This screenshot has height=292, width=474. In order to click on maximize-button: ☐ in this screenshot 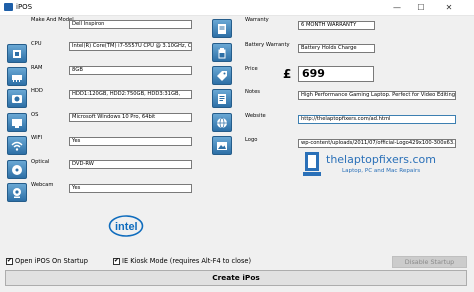, I will do `click(421, 7)`.